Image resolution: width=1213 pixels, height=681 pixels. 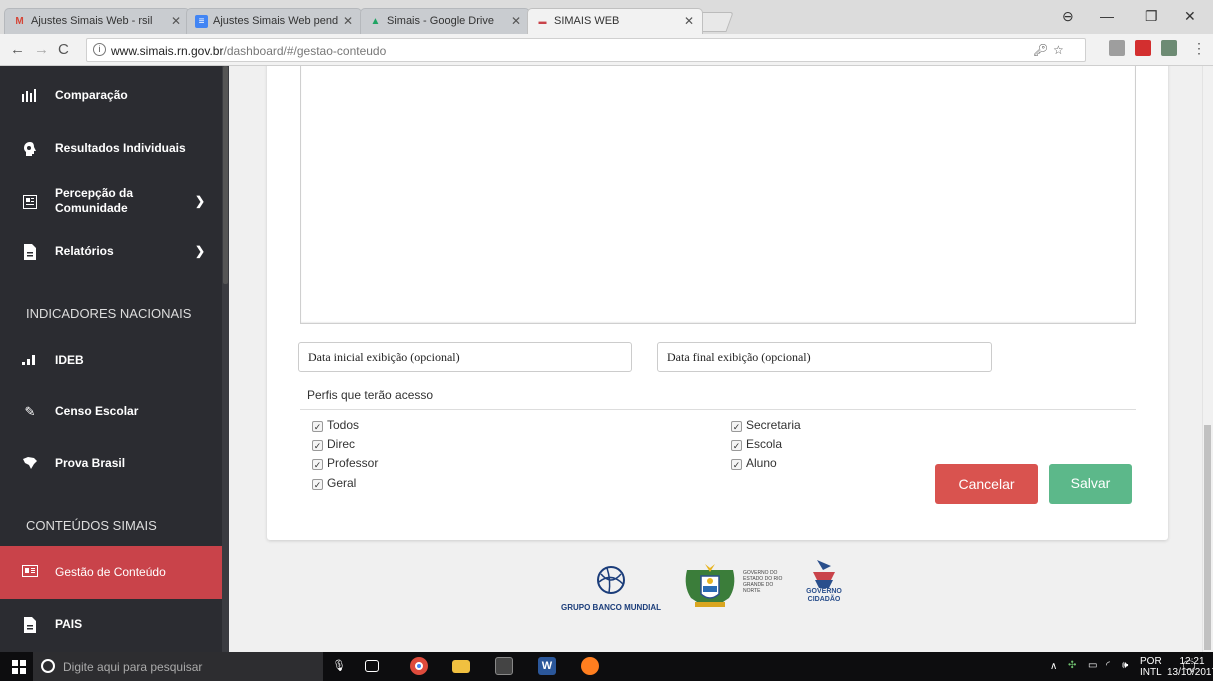 I want to click on reload-icon: C, so click(x=63, y=49).